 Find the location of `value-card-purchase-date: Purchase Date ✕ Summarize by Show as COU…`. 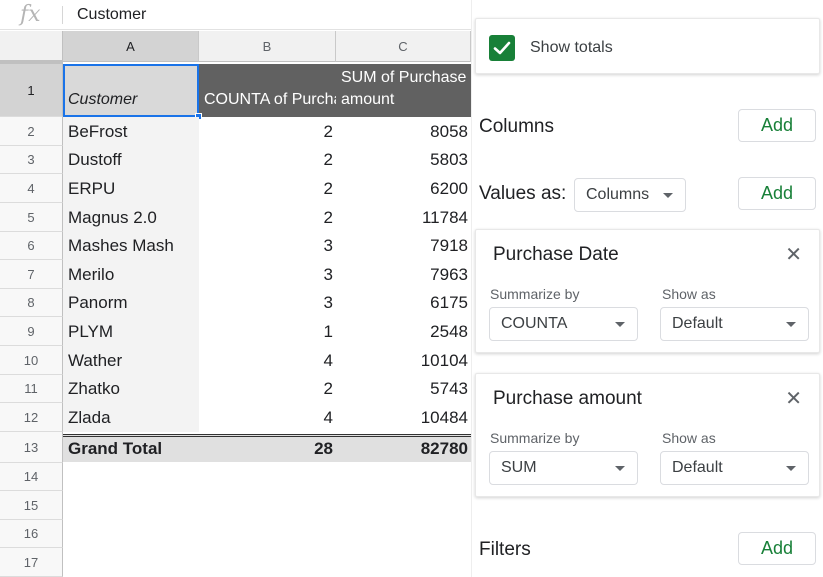

value-card-purchase-date: Purchase Date ✕ Summarize by Show as COU… is located at coordinates (647, 291).